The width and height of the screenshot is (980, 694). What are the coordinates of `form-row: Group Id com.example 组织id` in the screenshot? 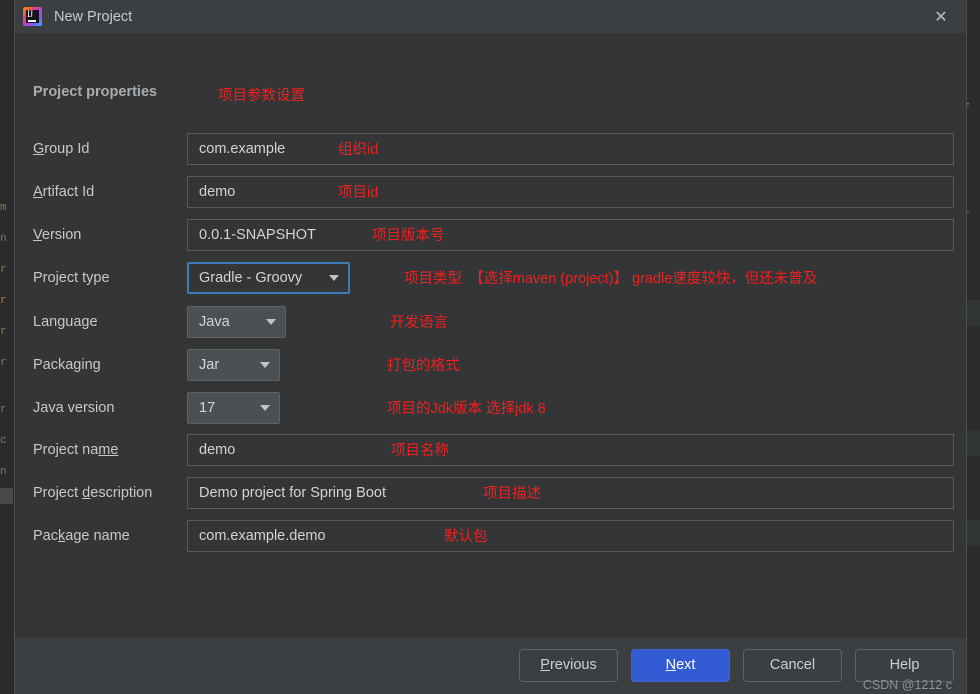 It's located at (490, 149).